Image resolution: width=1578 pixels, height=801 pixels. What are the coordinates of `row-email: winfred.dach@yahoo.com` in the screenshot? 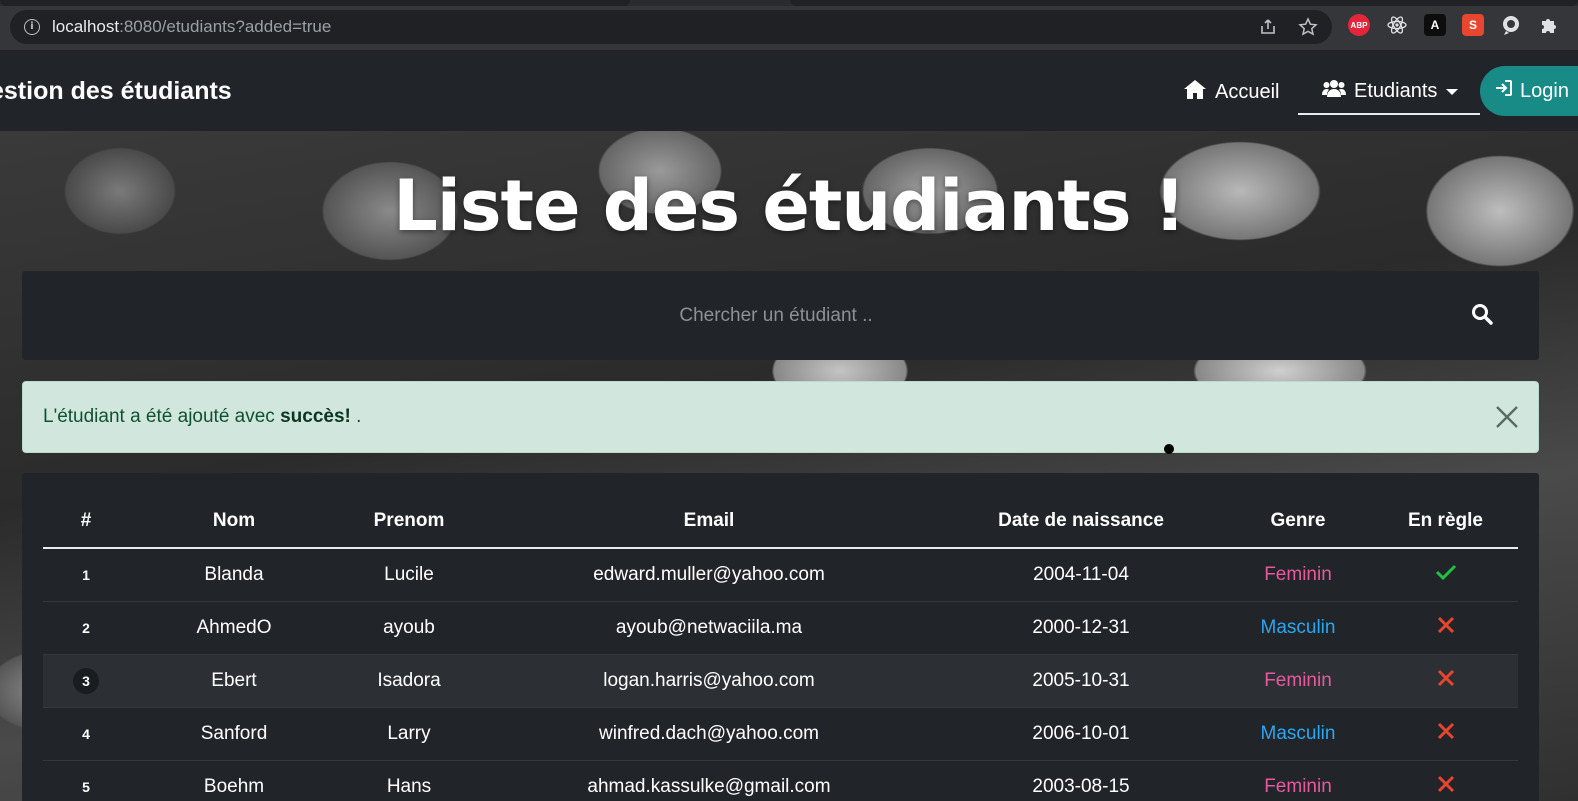 It's located at (709, 734).